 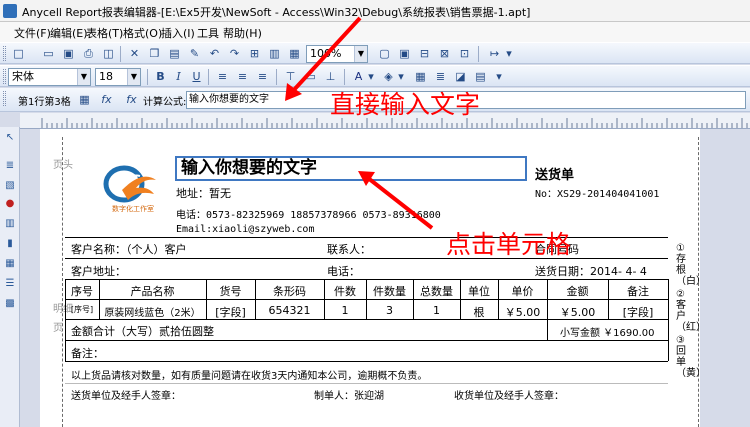 What do you see at coordinates (359, 123) in the screenshot?
I see `annotation-arrows` at bounding box center [359, 123].